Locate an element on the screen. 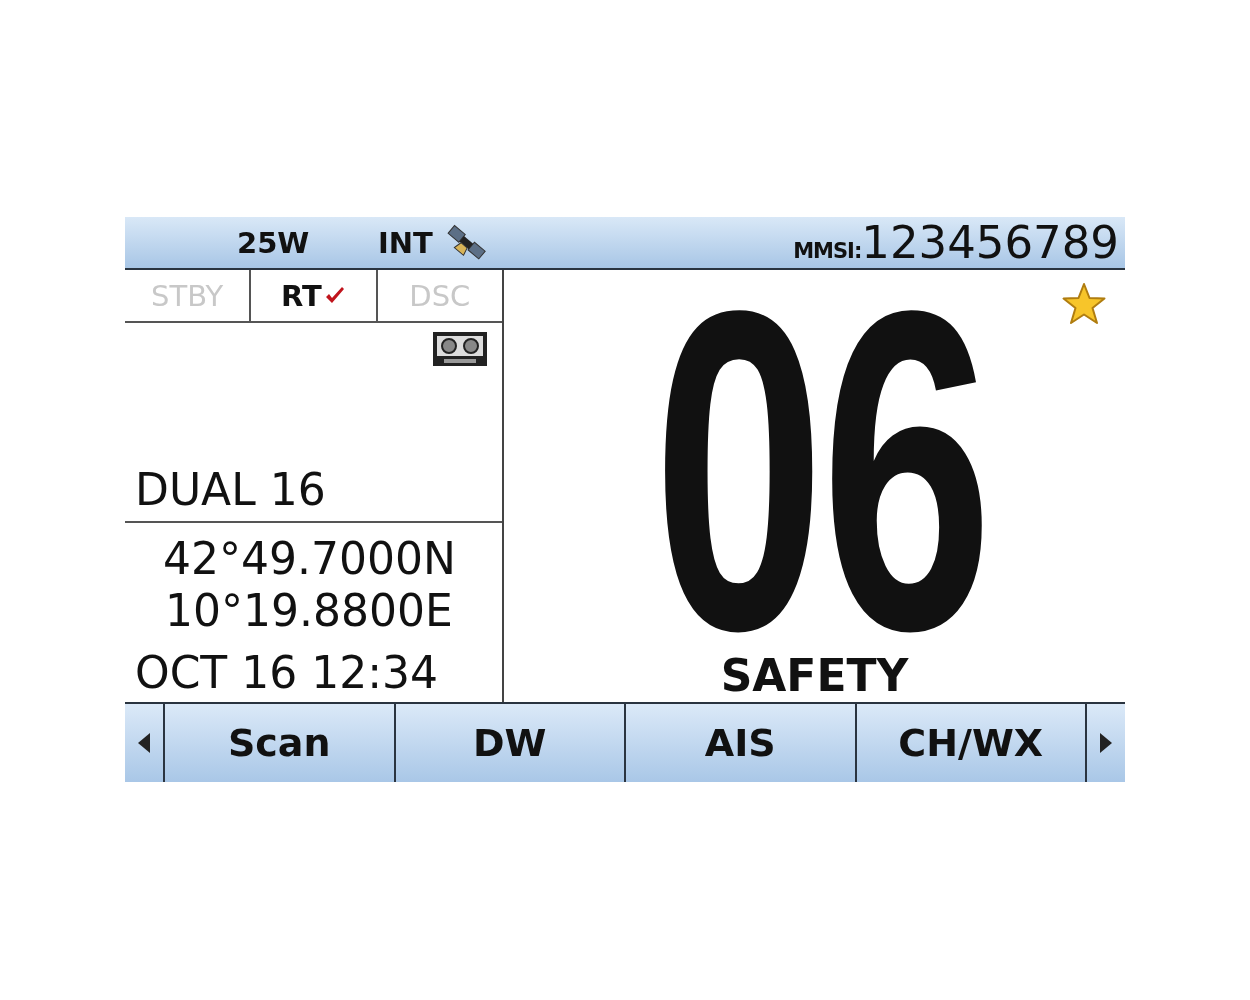 This screenshot has height=1000, width=1250. mmsi-number: 123456789 is located at coordinates (990, 242).